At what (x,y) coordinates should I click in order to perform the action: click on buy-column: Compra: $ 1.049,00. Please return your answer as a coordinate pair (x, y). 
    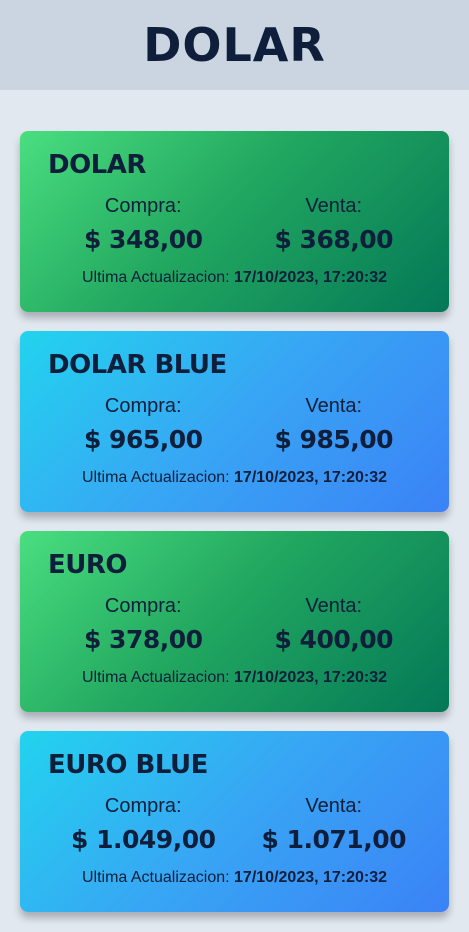
    Looking at the image, I should click on (143, 826).